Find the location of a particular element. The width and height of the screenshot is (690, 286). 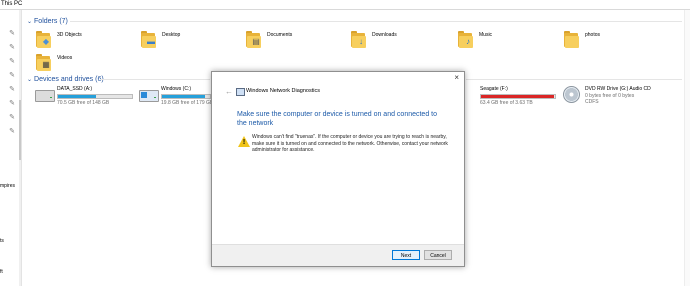

drive-free-space: 19.8 GB free of 179 GB is located at coordinates (187, 103).